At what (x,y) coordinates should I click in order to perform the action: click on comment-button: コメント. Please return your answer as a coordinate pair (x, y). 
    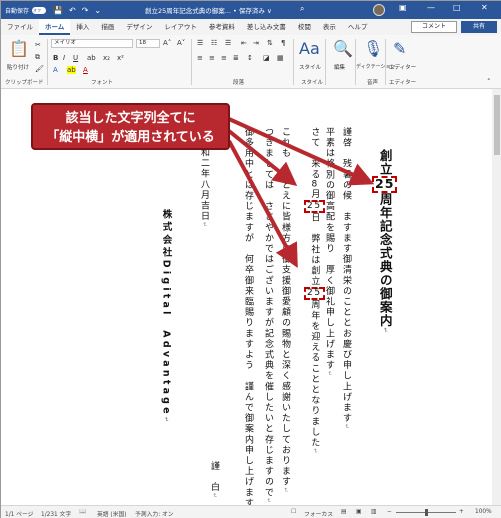
    Looking at the image, I should click on (434, 27).